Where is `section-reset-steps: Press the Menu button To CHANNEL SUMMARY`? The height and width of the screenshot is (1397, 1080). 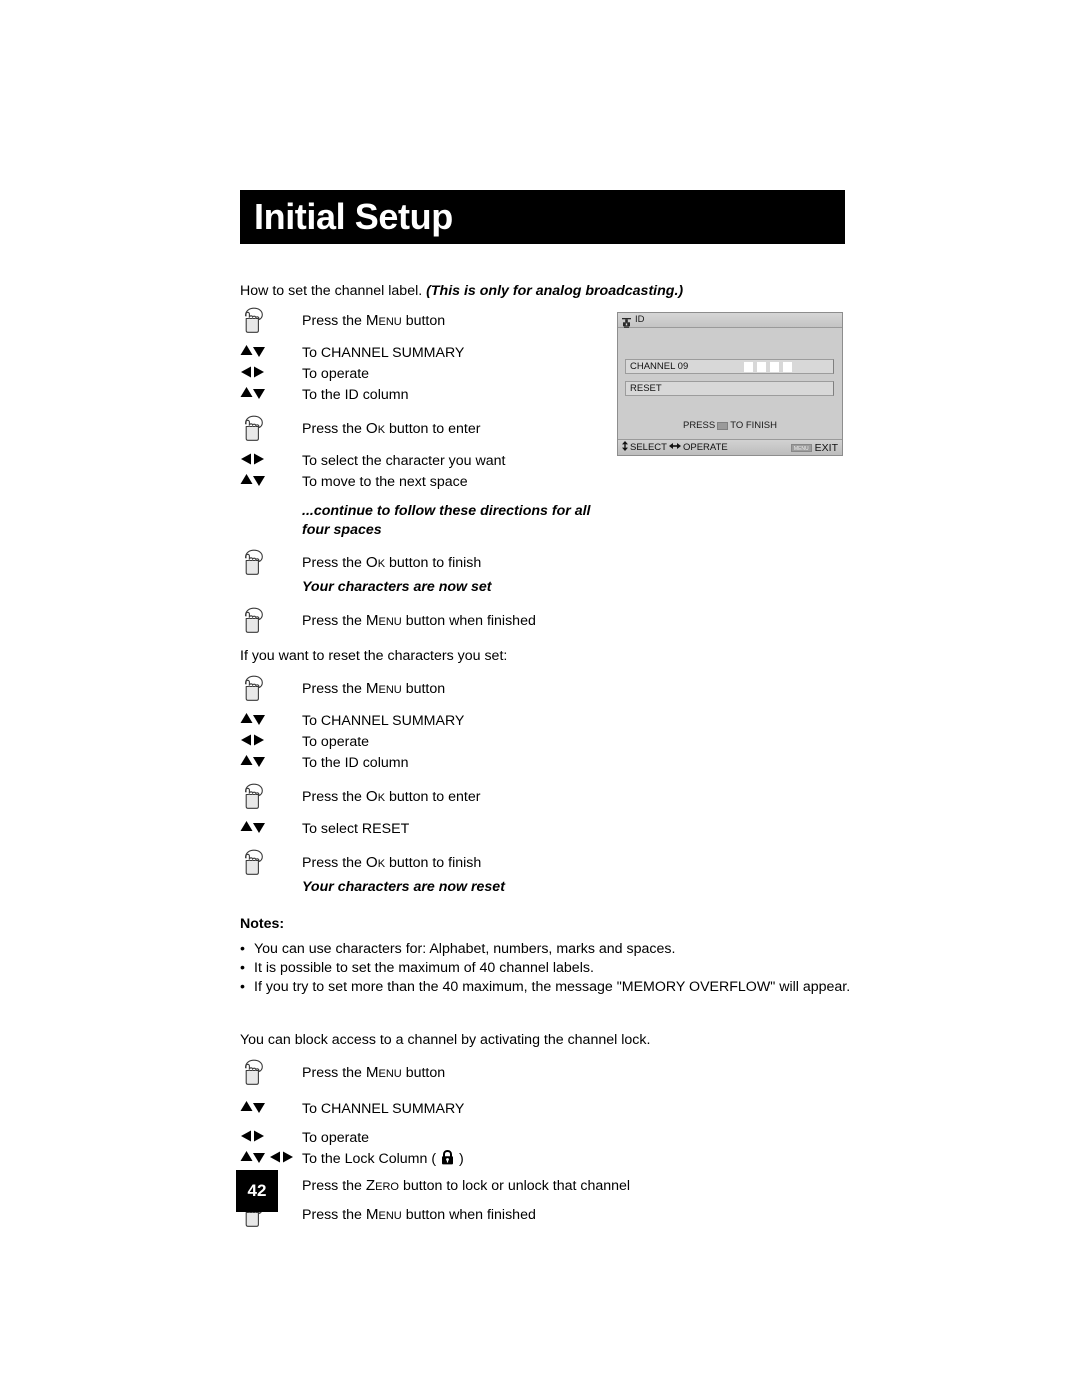 section-reset-steps: Press the Menu button To CHANNEL SUMMARY is located at coordinates (550, 786).